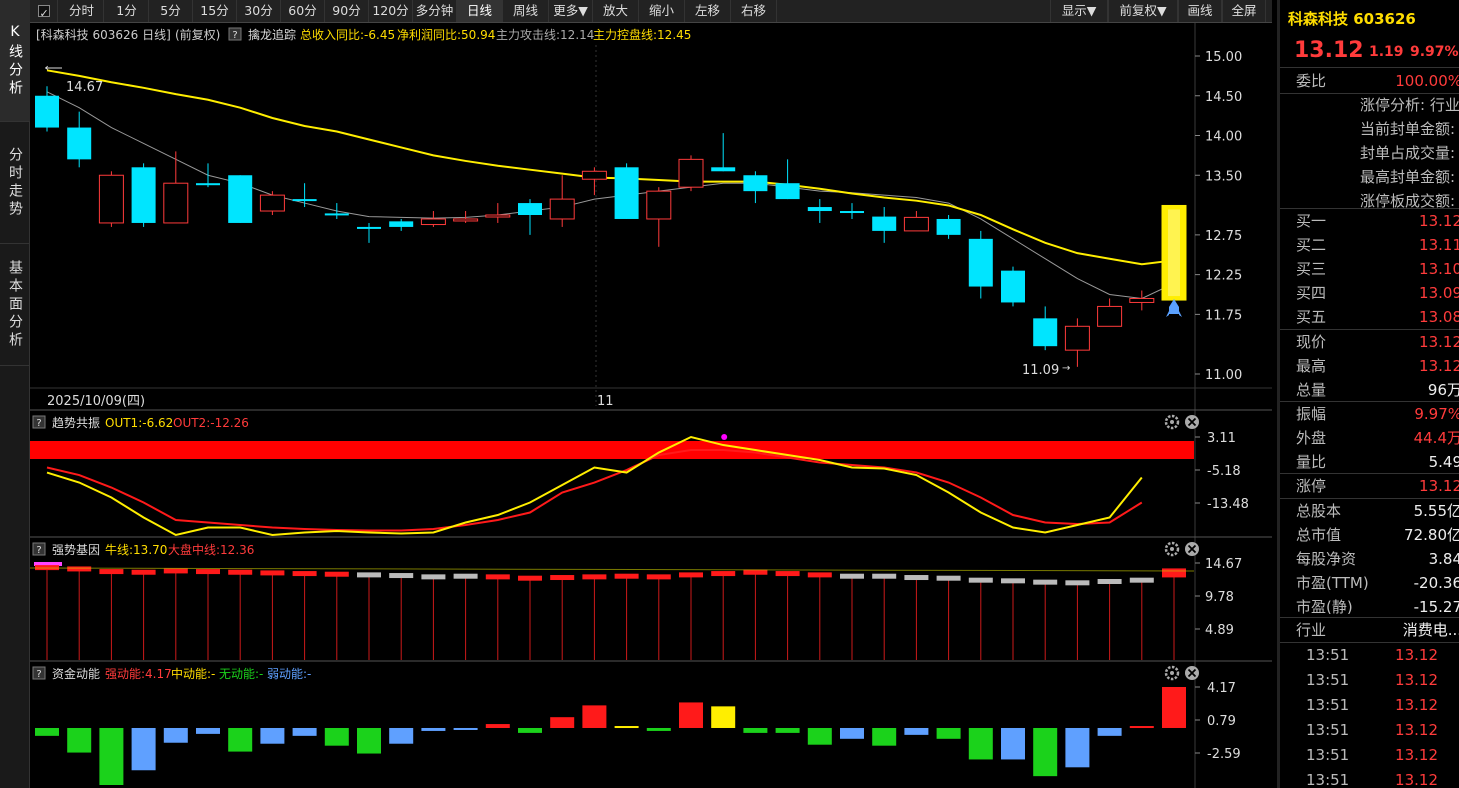 The width and height of the screenshot is (1459, 788). What do you see at coordinates (1200, 11) in the screenshot?
I see `toolbar-right-2: 画线` at bounding box center [1200, 11].